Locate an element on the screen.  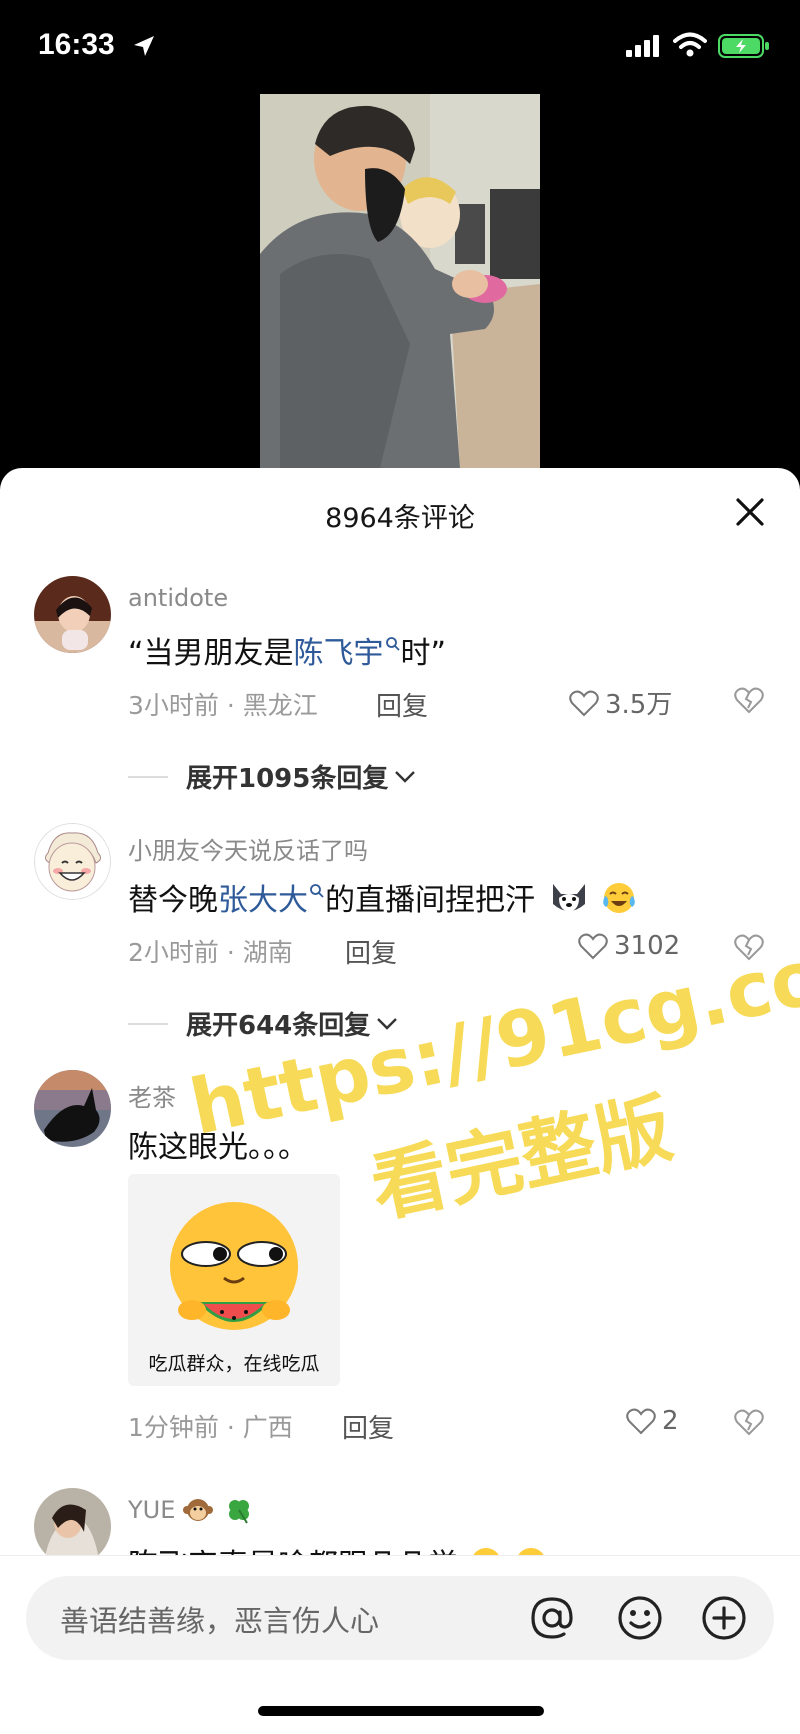
comment-username: 老茶 is located at coordinates (152, 1095).